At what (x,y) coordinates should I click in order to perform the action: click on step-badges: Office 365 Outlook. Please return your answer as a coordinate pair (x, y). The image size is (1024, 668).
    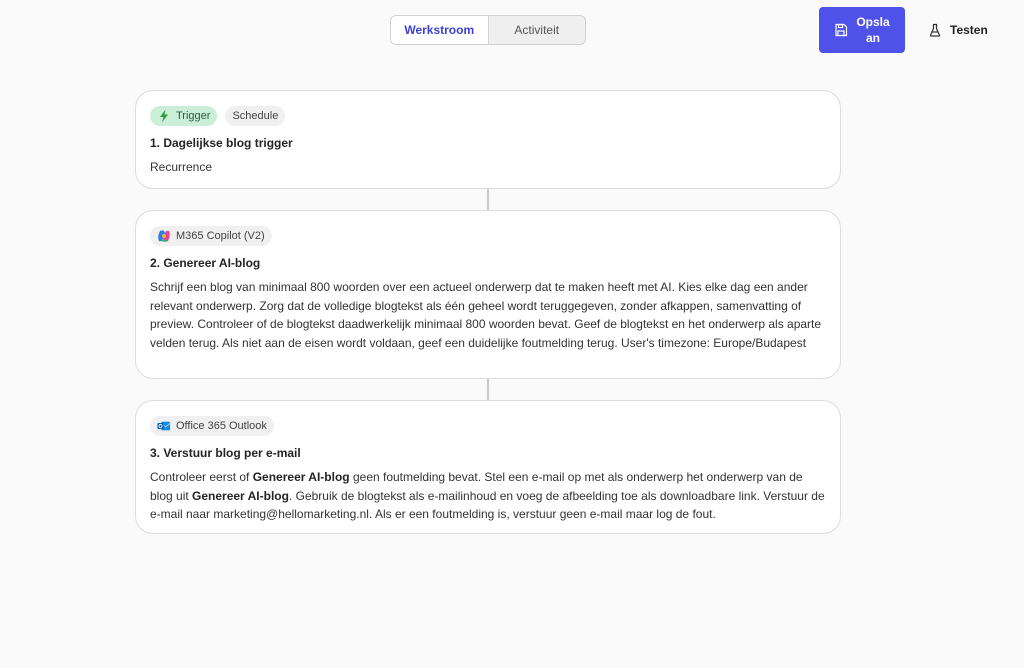
    Looking at the image, I should click on (488, 426).